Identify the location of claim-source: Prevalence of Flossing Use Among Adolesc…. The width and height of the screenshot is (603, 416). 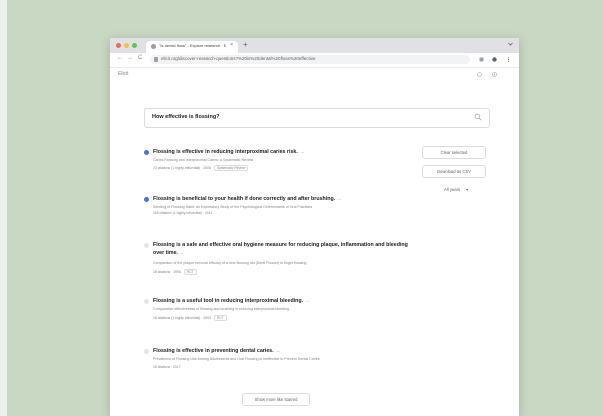
(236, 359).